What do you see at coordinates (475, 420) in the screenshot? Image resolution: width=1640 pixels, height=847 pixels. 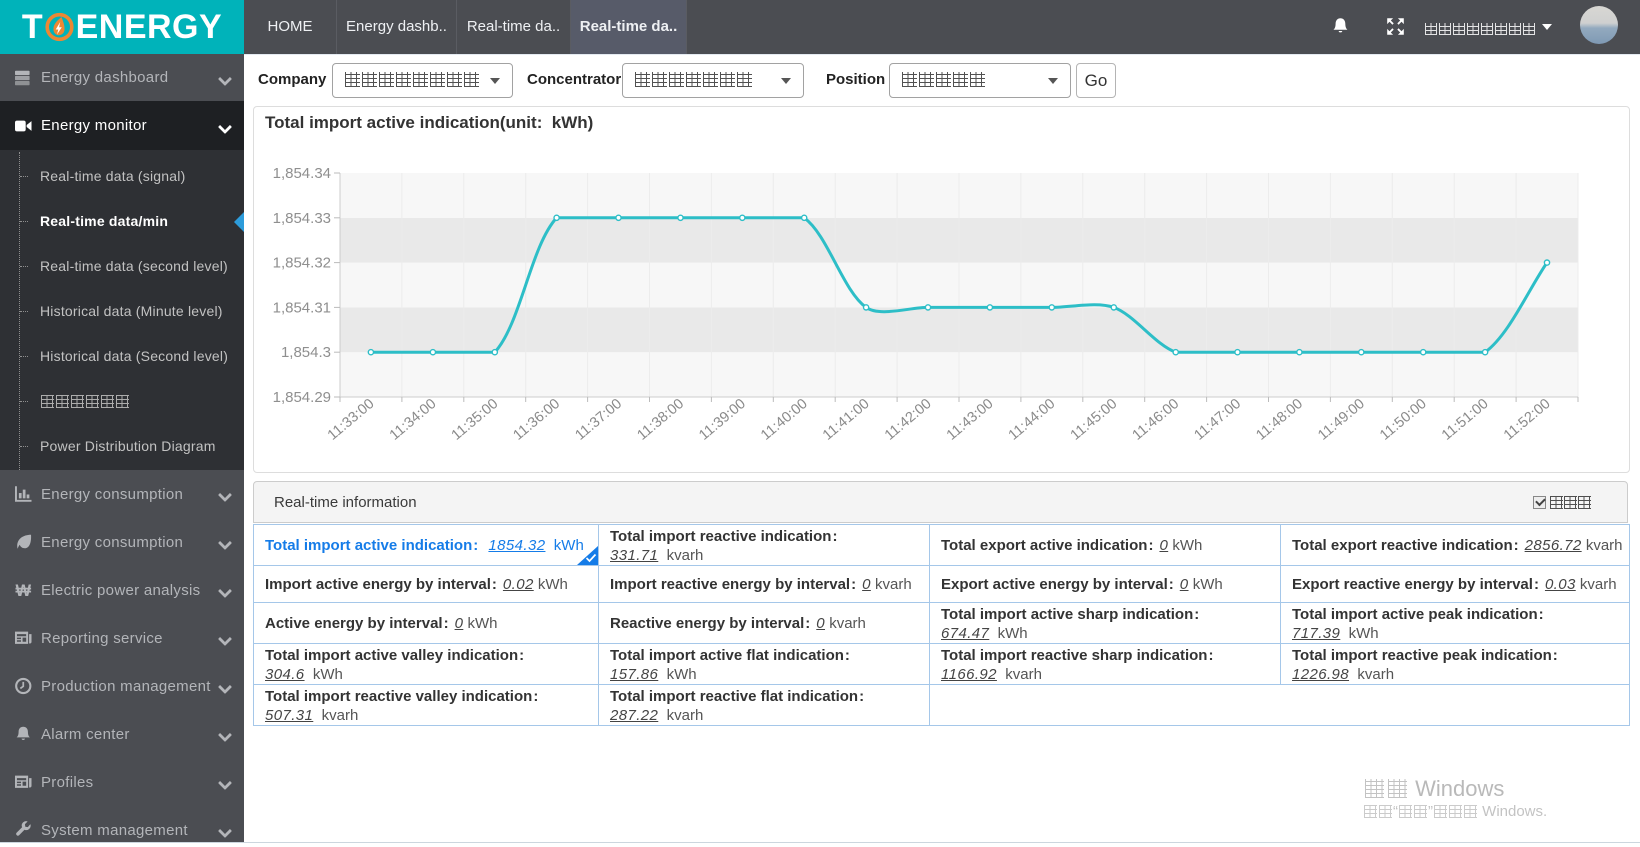 I see `svg-text: 11:35:00` at bounding box center [475, 420].